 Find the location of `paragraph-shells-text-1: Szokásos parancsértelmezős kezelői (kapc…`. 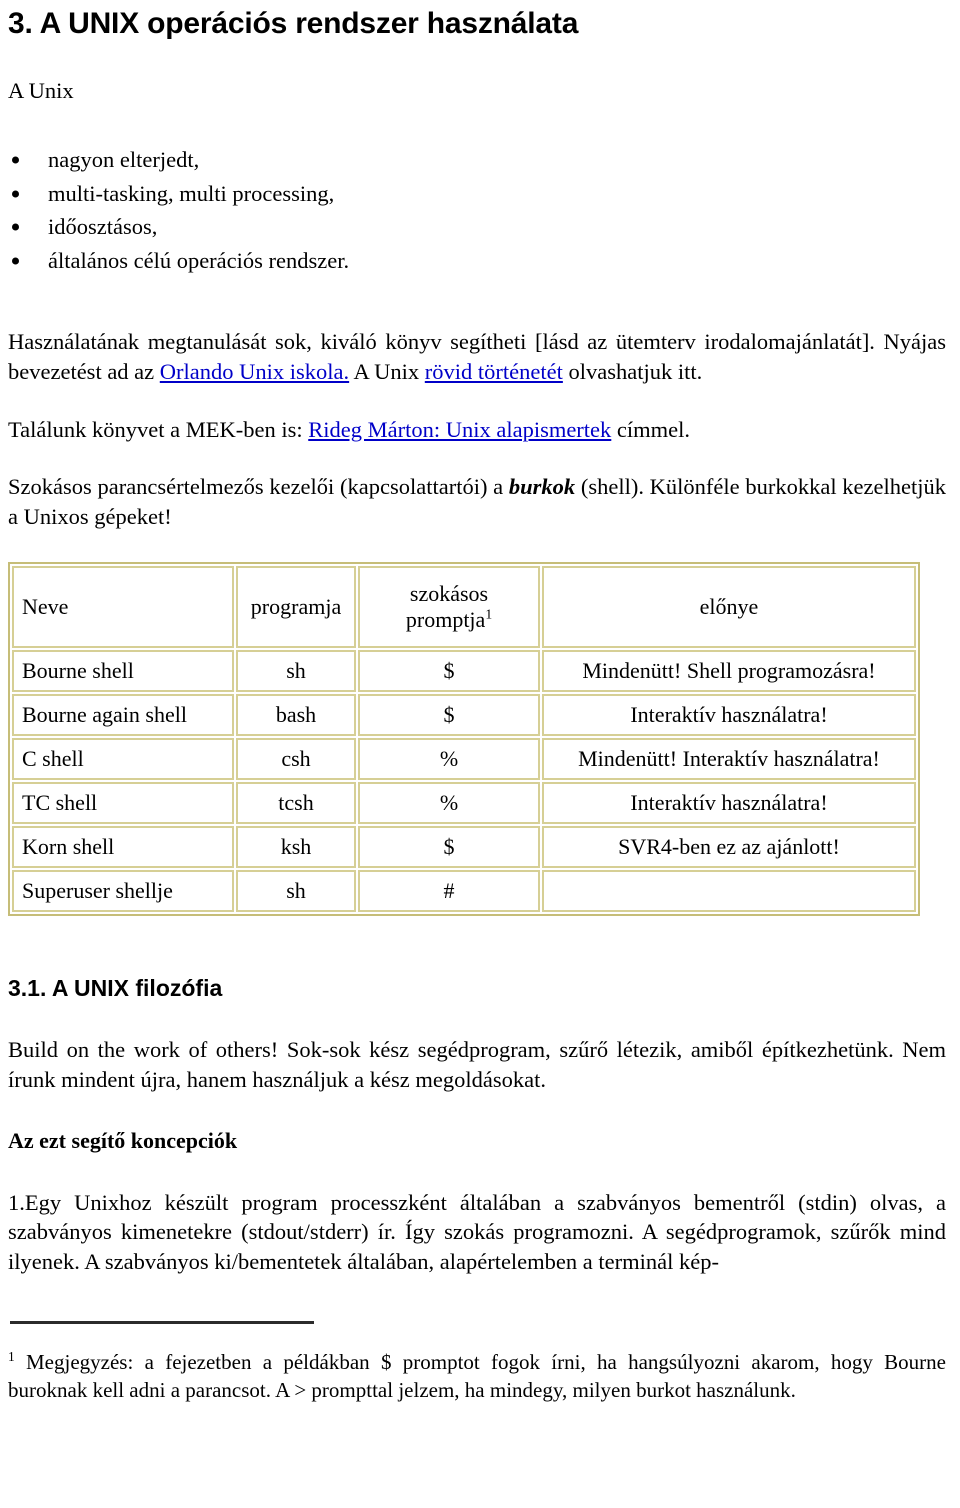

paragraph-shells-text-1: Szokásos parancsértelmezős kezelői (kapc… is located at coordinates (258, 487).